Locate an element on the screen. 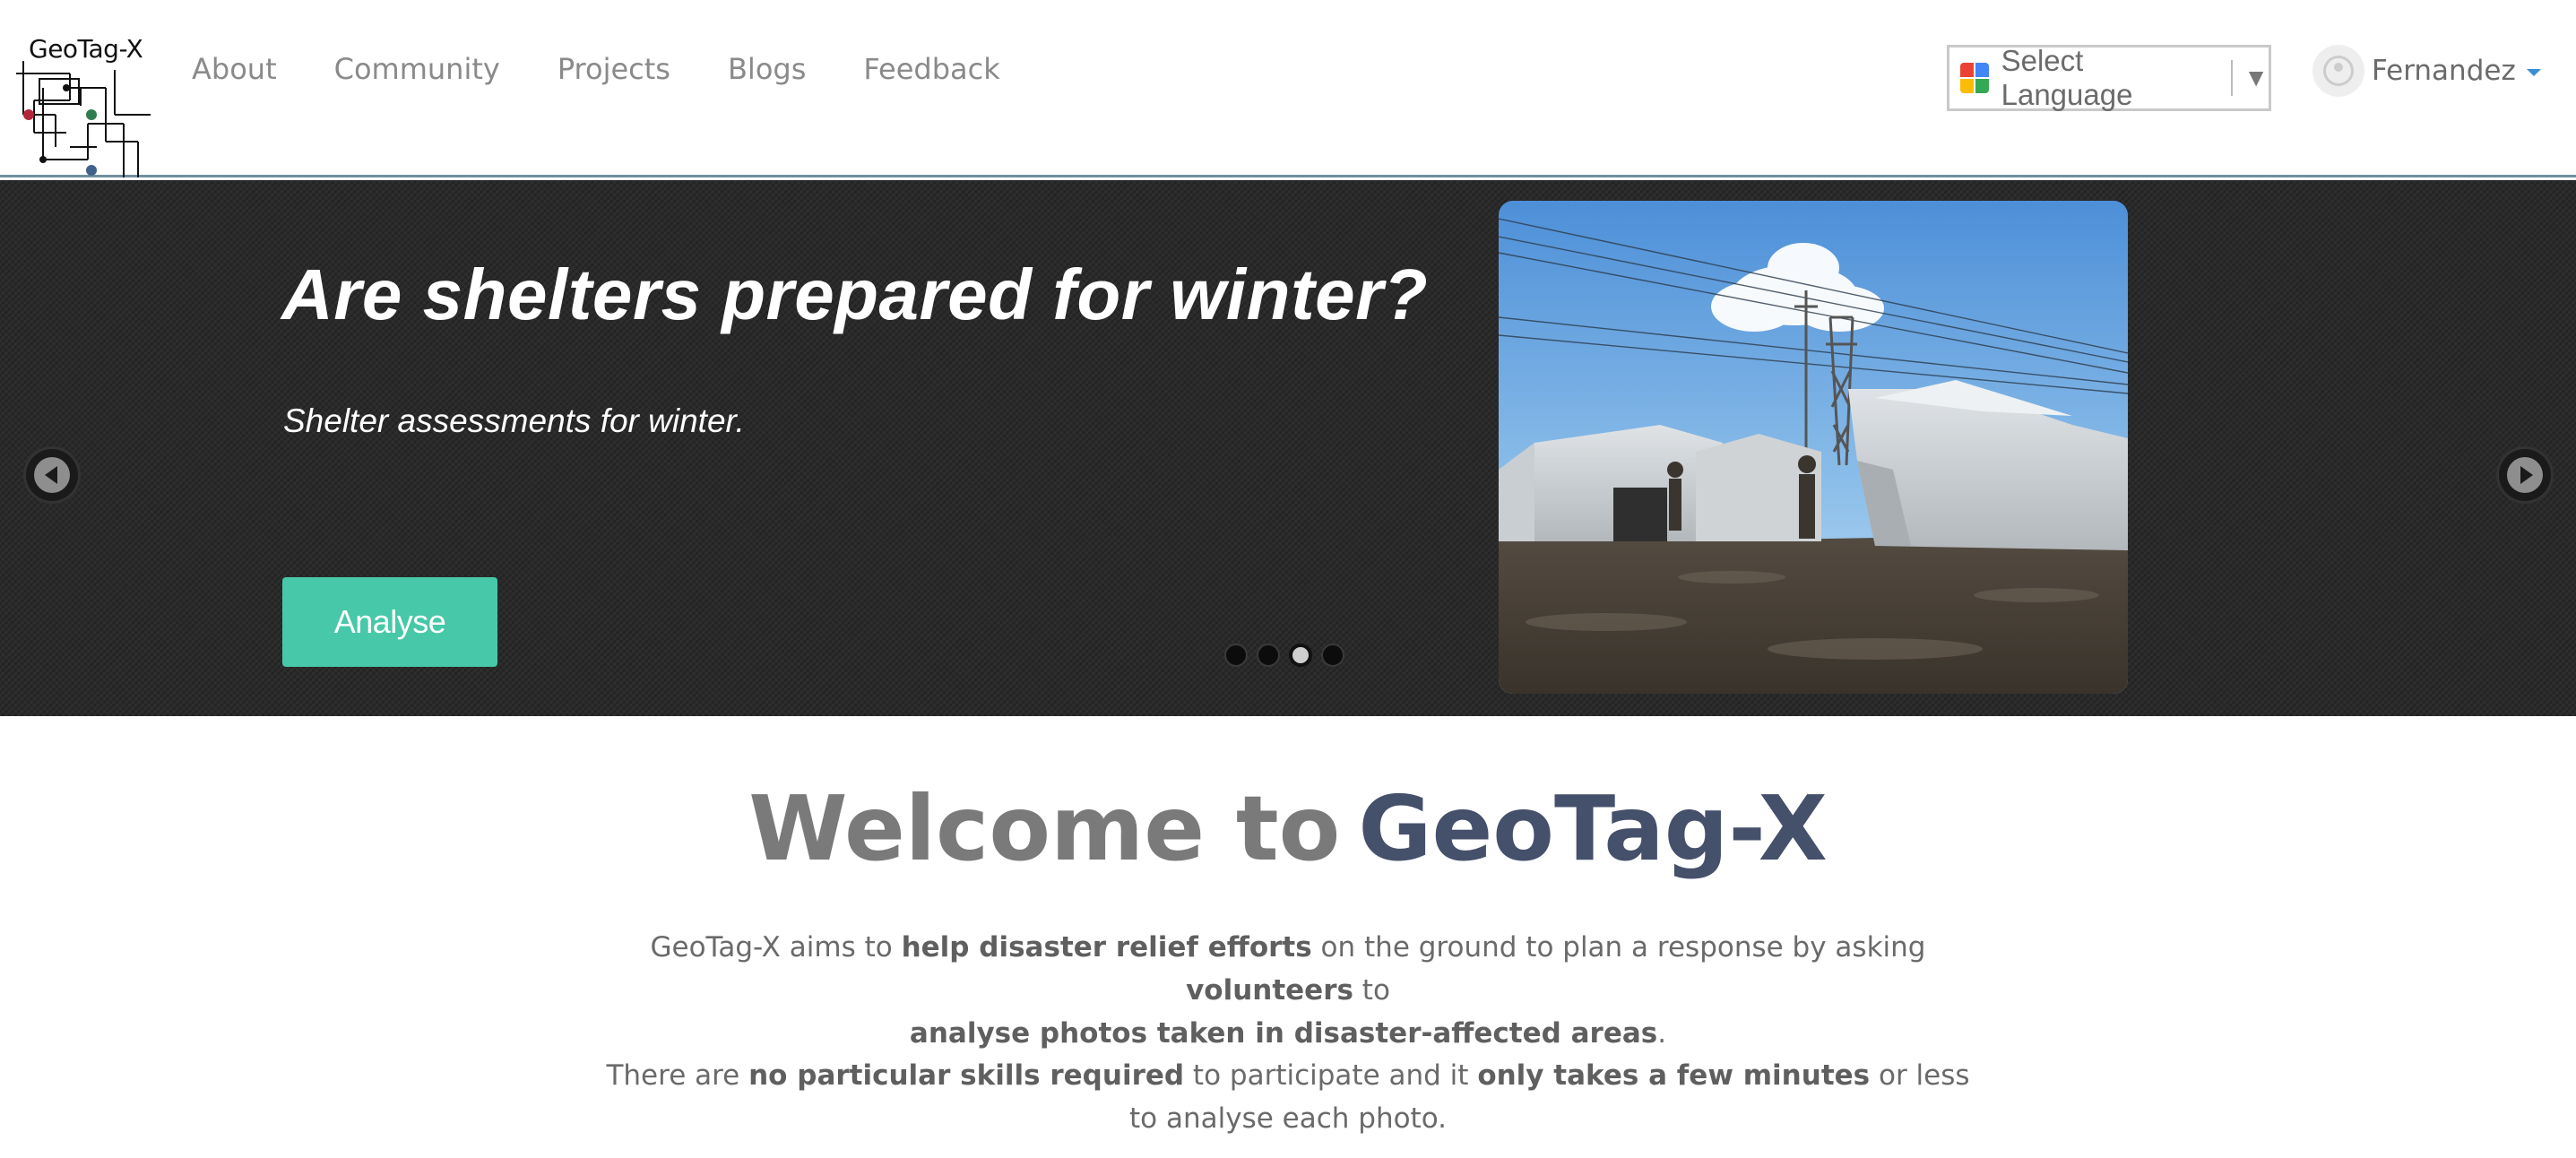 This screenshot has height=1158, width=2576. logo-text: GeoTag-X is located at coordinates (86, 49).